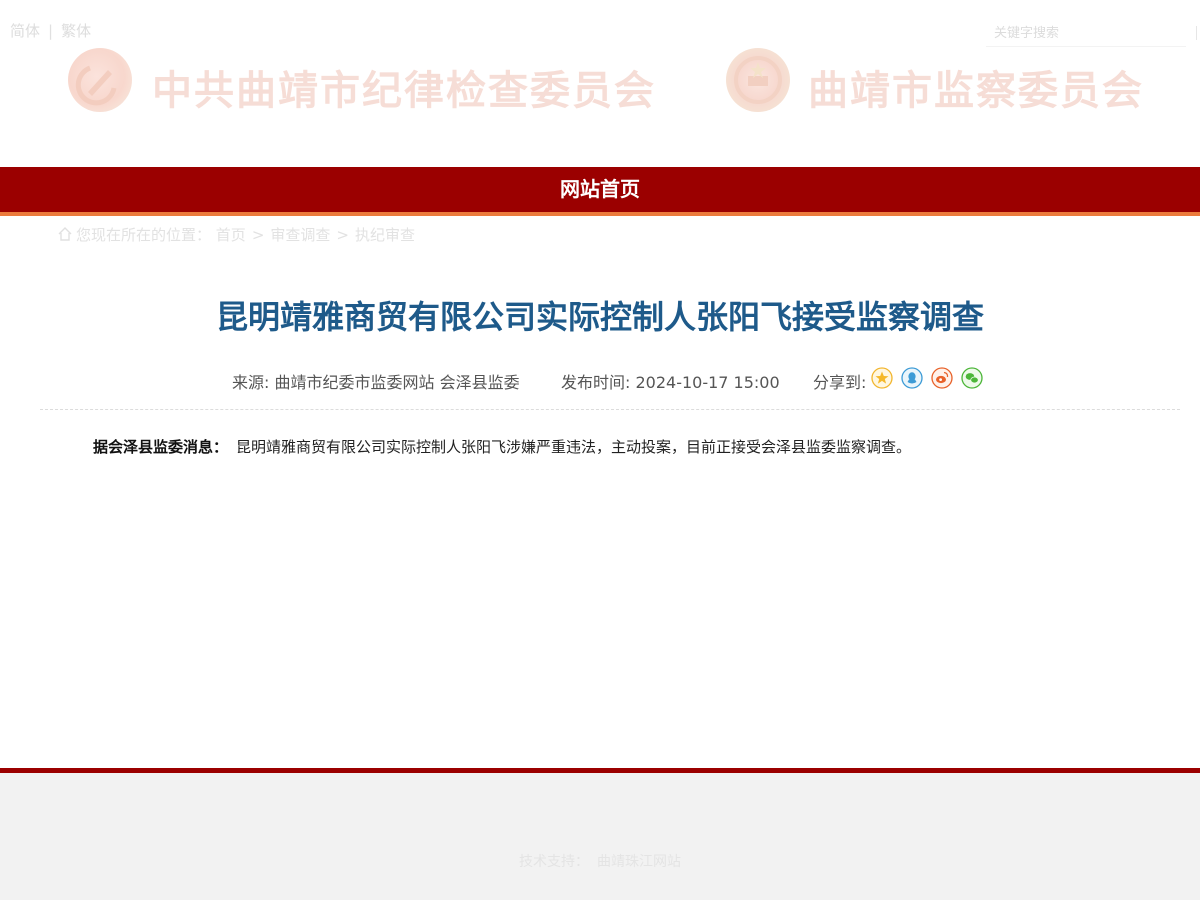 The width and height of the screenshot is (1200, 900). I want to click on main-nav: 网站首页, so click(600, 189).